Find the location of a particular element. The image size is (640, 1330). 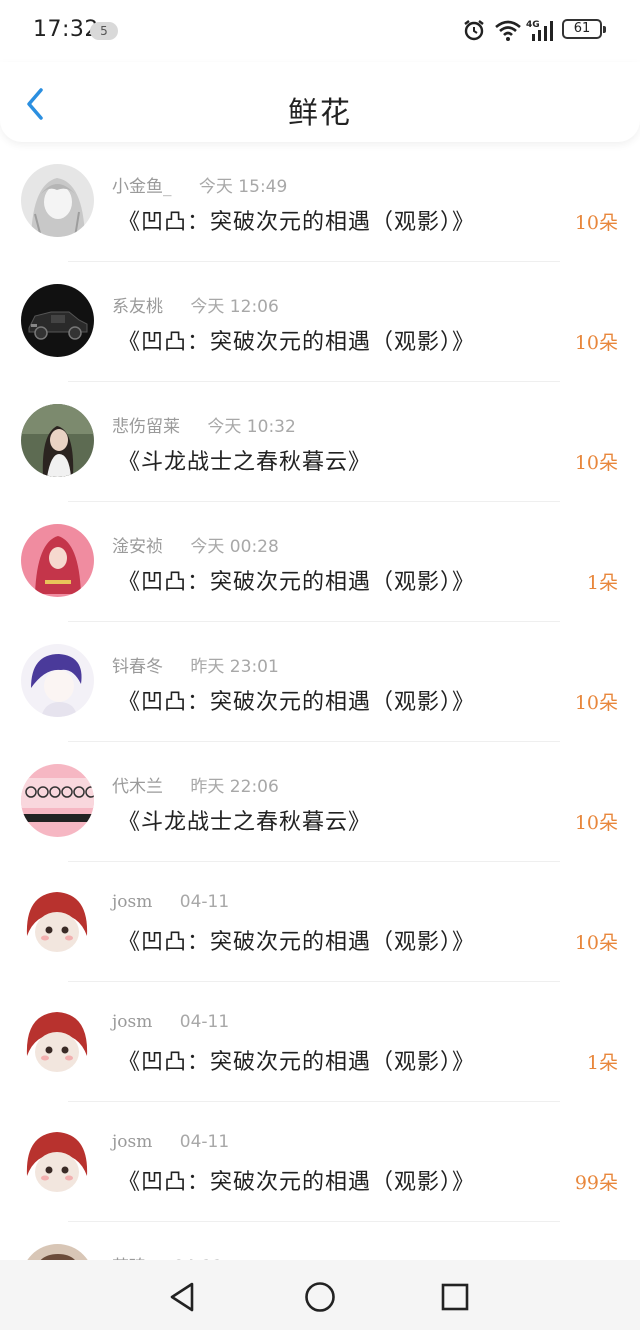

timestamp: 今天 10:32 is located at coordinates (251, 427).